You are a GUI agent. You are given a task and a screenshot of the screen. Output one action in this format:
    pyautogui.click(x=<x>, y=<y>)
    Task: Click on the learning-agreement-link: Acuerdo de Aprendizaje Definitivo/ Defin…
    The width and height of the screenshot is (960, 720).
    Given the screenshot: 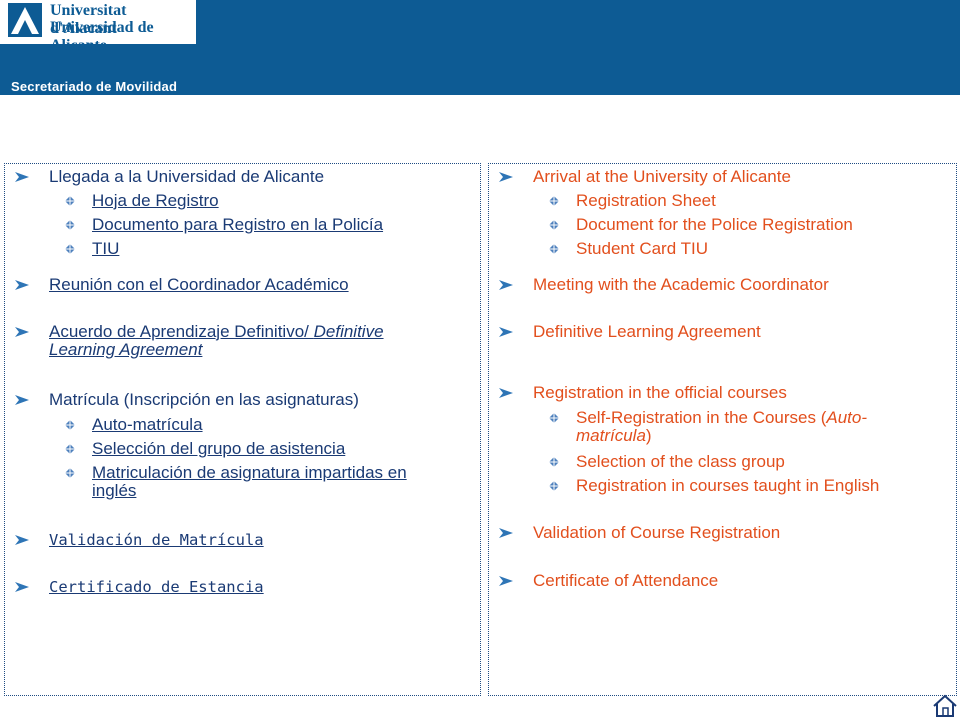 What is the action you would take?
    pyautogui.click(x=254, y=341)
    